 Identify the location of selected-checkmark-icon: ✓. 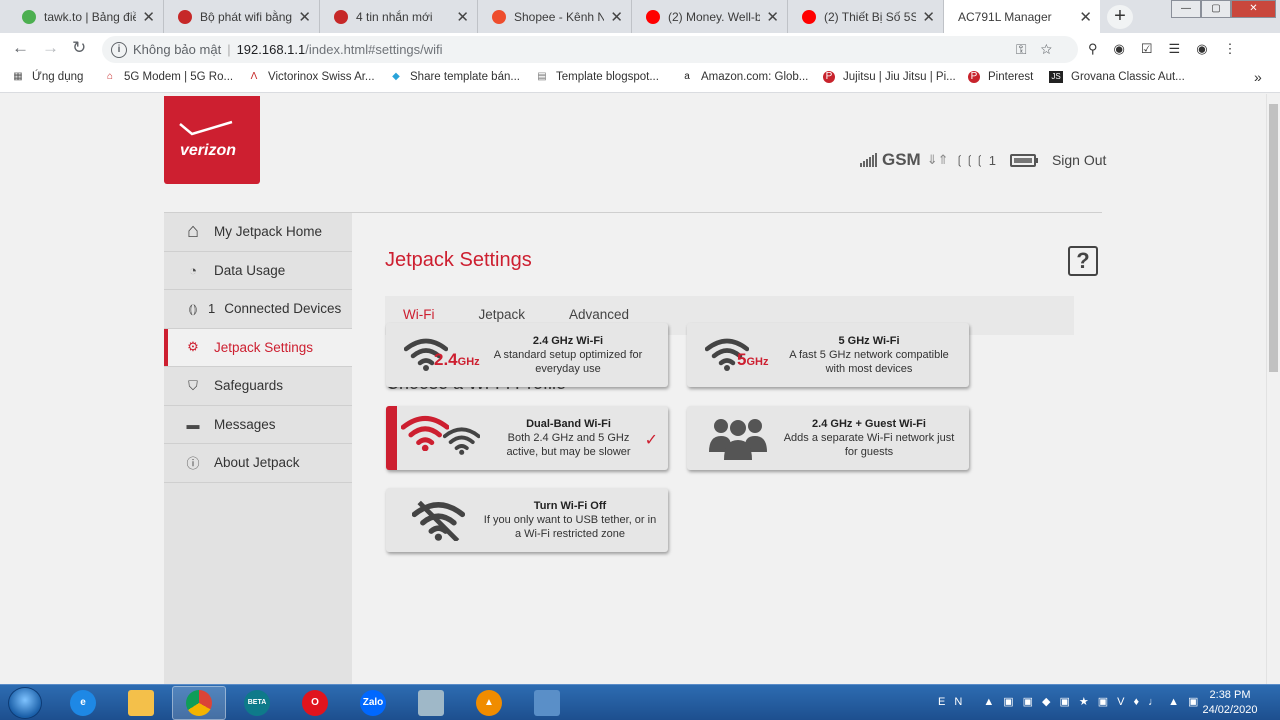
(651, 440).